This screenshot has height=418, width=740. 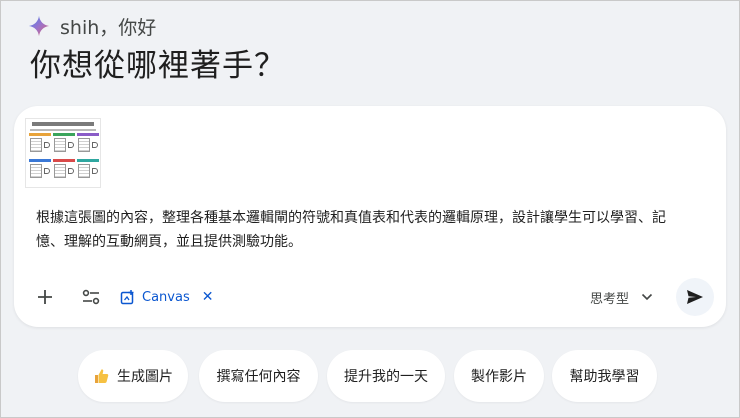 I want to click on suggestion-label: 製作影片, so click(x=499, y=377).